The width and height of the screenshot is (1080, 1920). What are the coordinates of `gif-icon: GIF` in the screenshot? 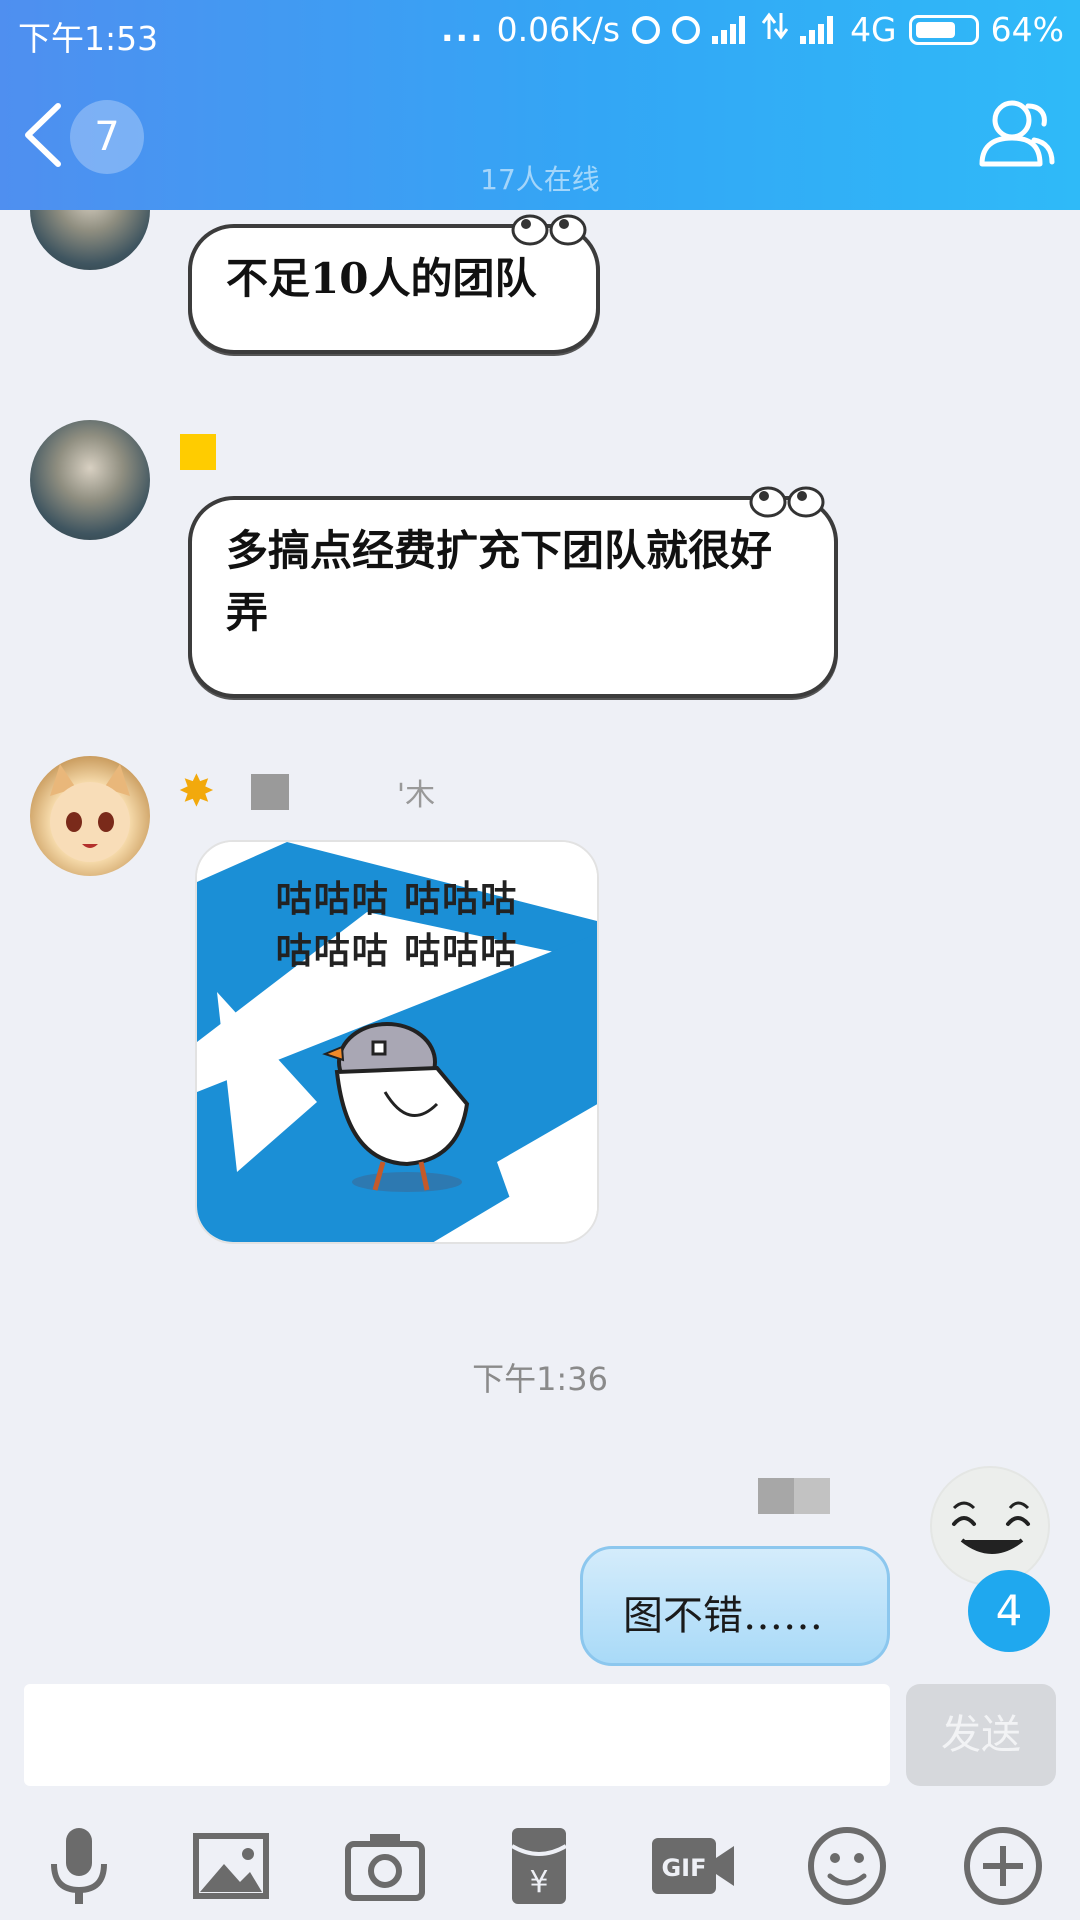 It's located at (693, 1866).